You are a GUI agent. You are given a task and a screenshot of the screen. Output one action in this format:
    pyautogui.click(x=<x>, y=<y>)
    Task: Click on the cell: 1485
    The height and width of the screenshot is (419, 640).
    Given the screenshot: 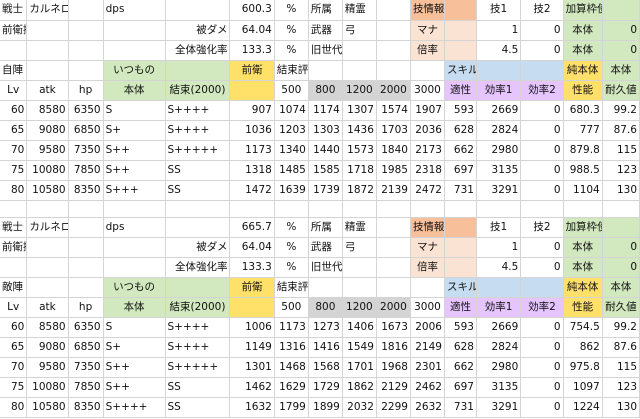 What is the action you would take?
    pyautogui.click(x=291, y=170)
    